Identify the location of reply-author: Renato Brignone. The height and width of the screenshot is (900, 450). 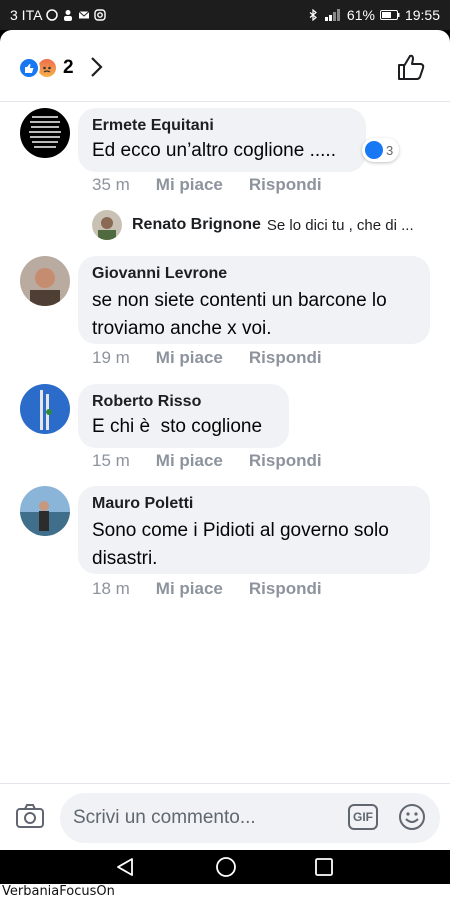
(196, 224).